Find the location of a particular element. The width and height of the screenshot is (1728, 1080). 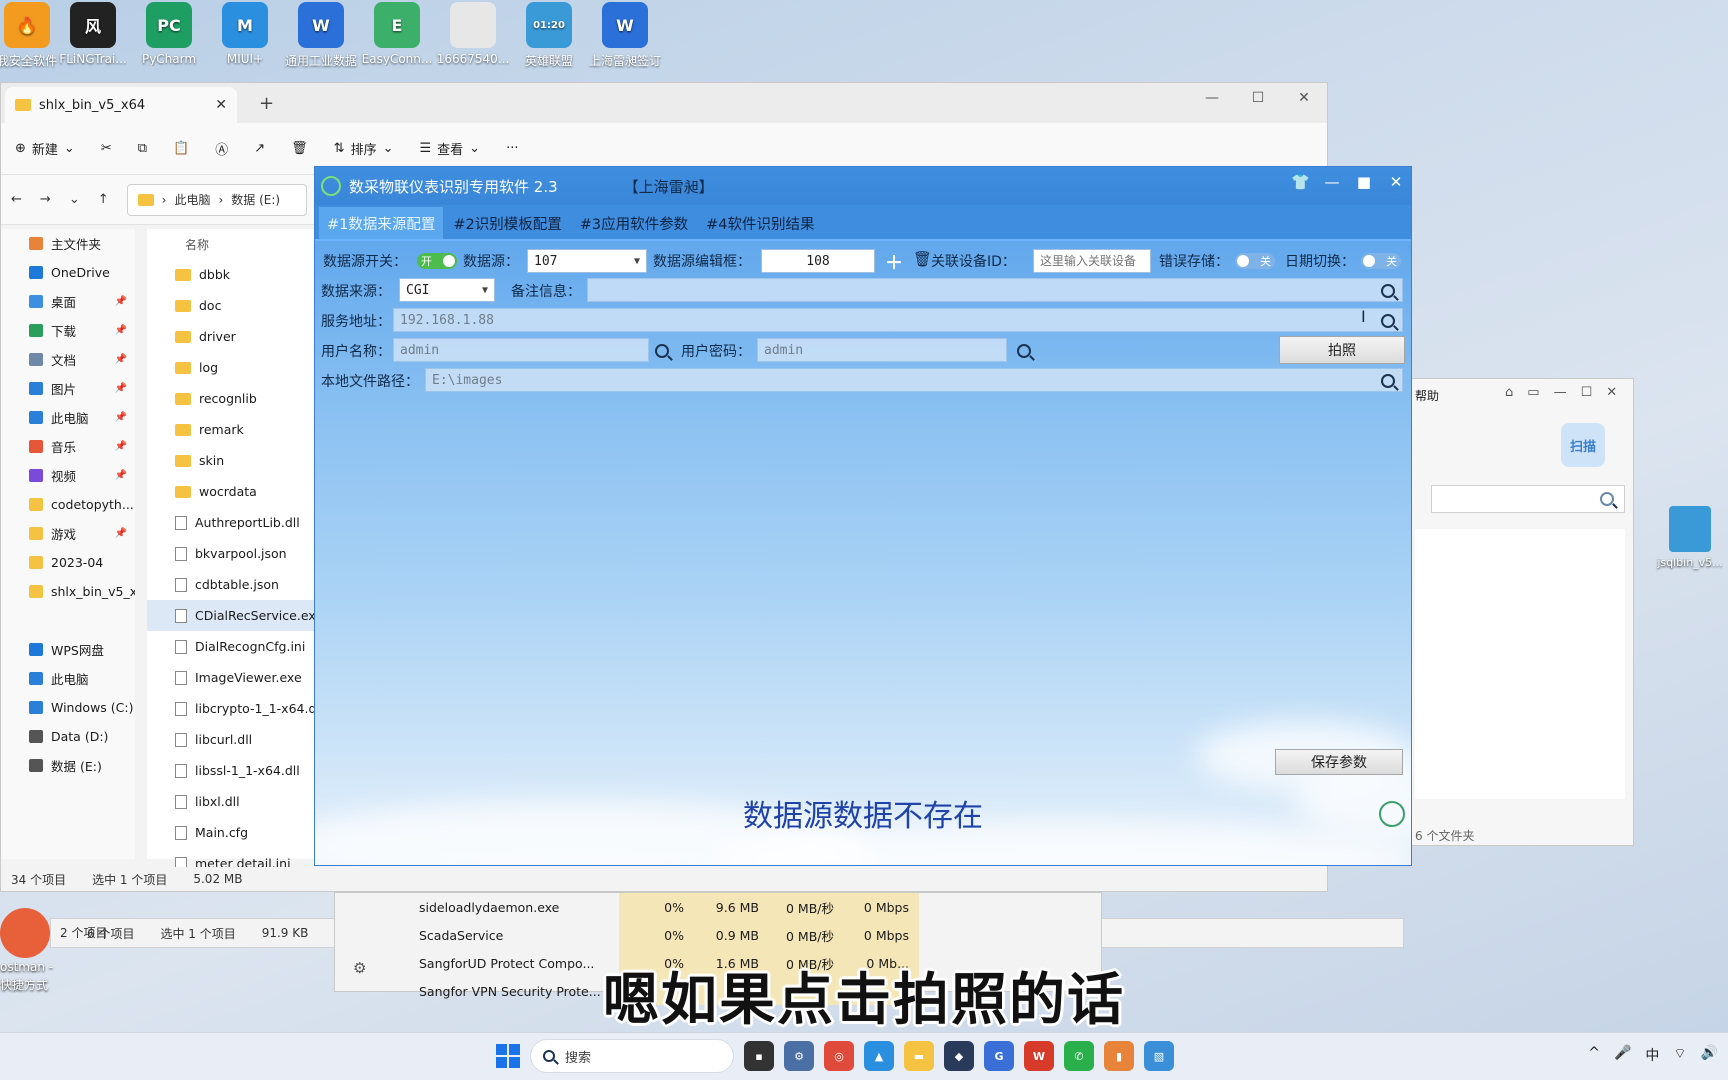

file-item: ImageViewer.exe is located at coordinates (232, 677).